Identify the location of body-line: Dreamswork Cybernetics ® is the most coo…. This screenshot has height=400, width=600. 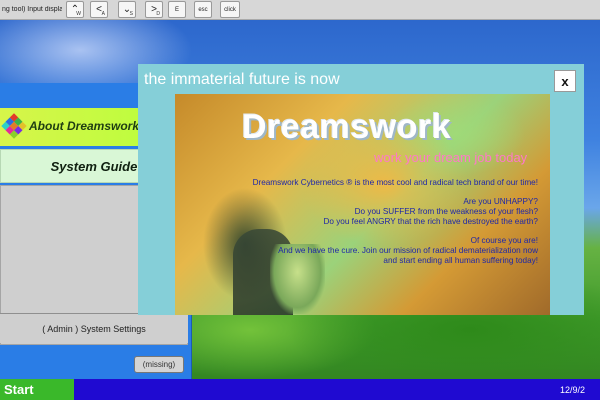
(395, 182).